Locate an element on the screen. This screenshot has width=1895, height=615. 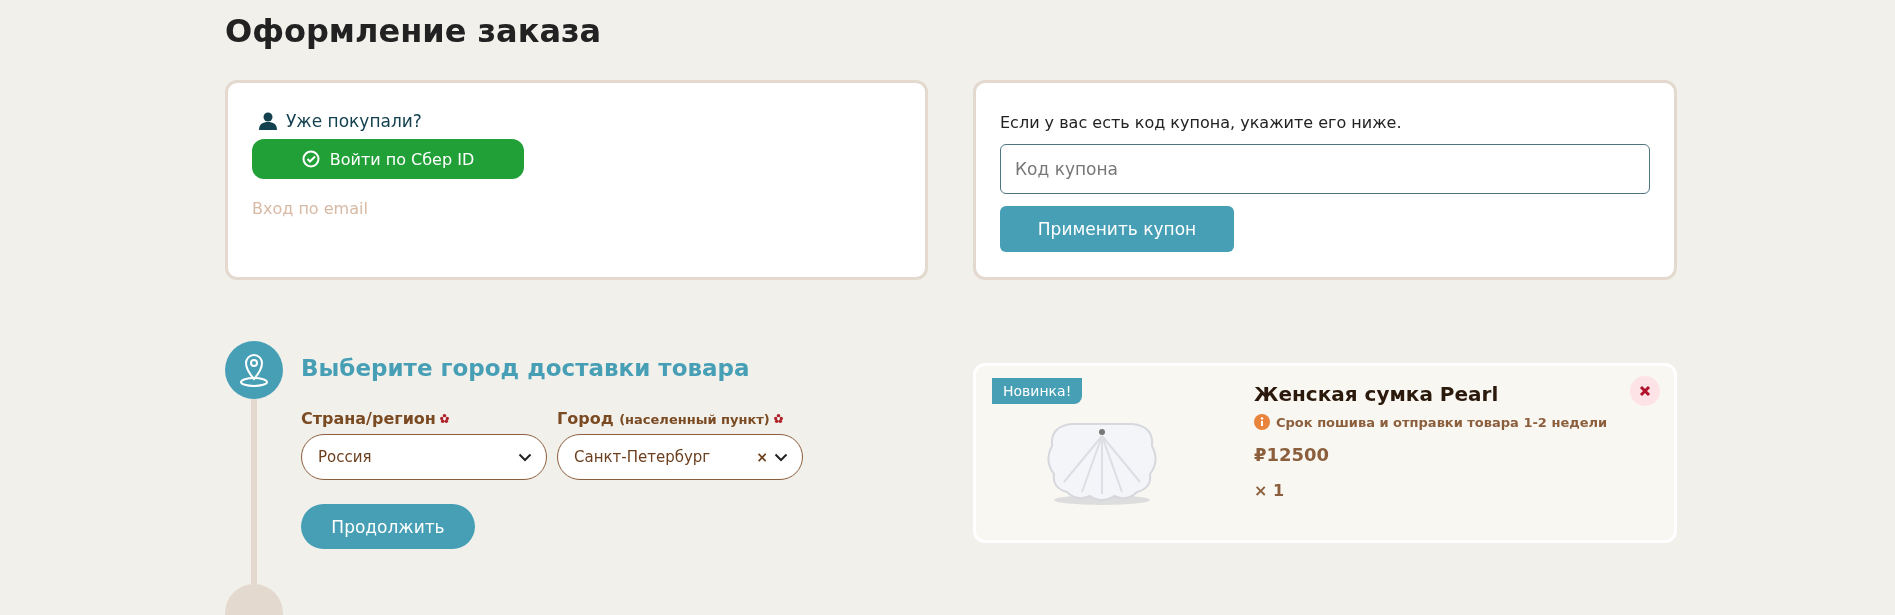
new-badge: Новинка! is located at coordinates (1037, 391).